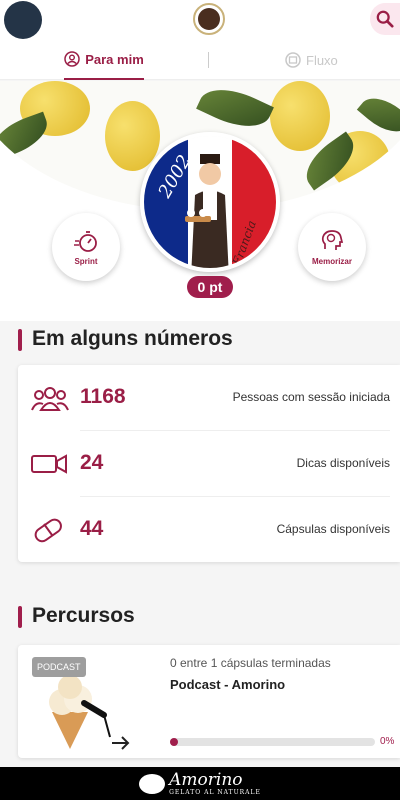 The image size is (400, 800). What do you see at coordinates (48, 530) in the screenshot?
I see `pill-icon` at bounding box center [48, 530].